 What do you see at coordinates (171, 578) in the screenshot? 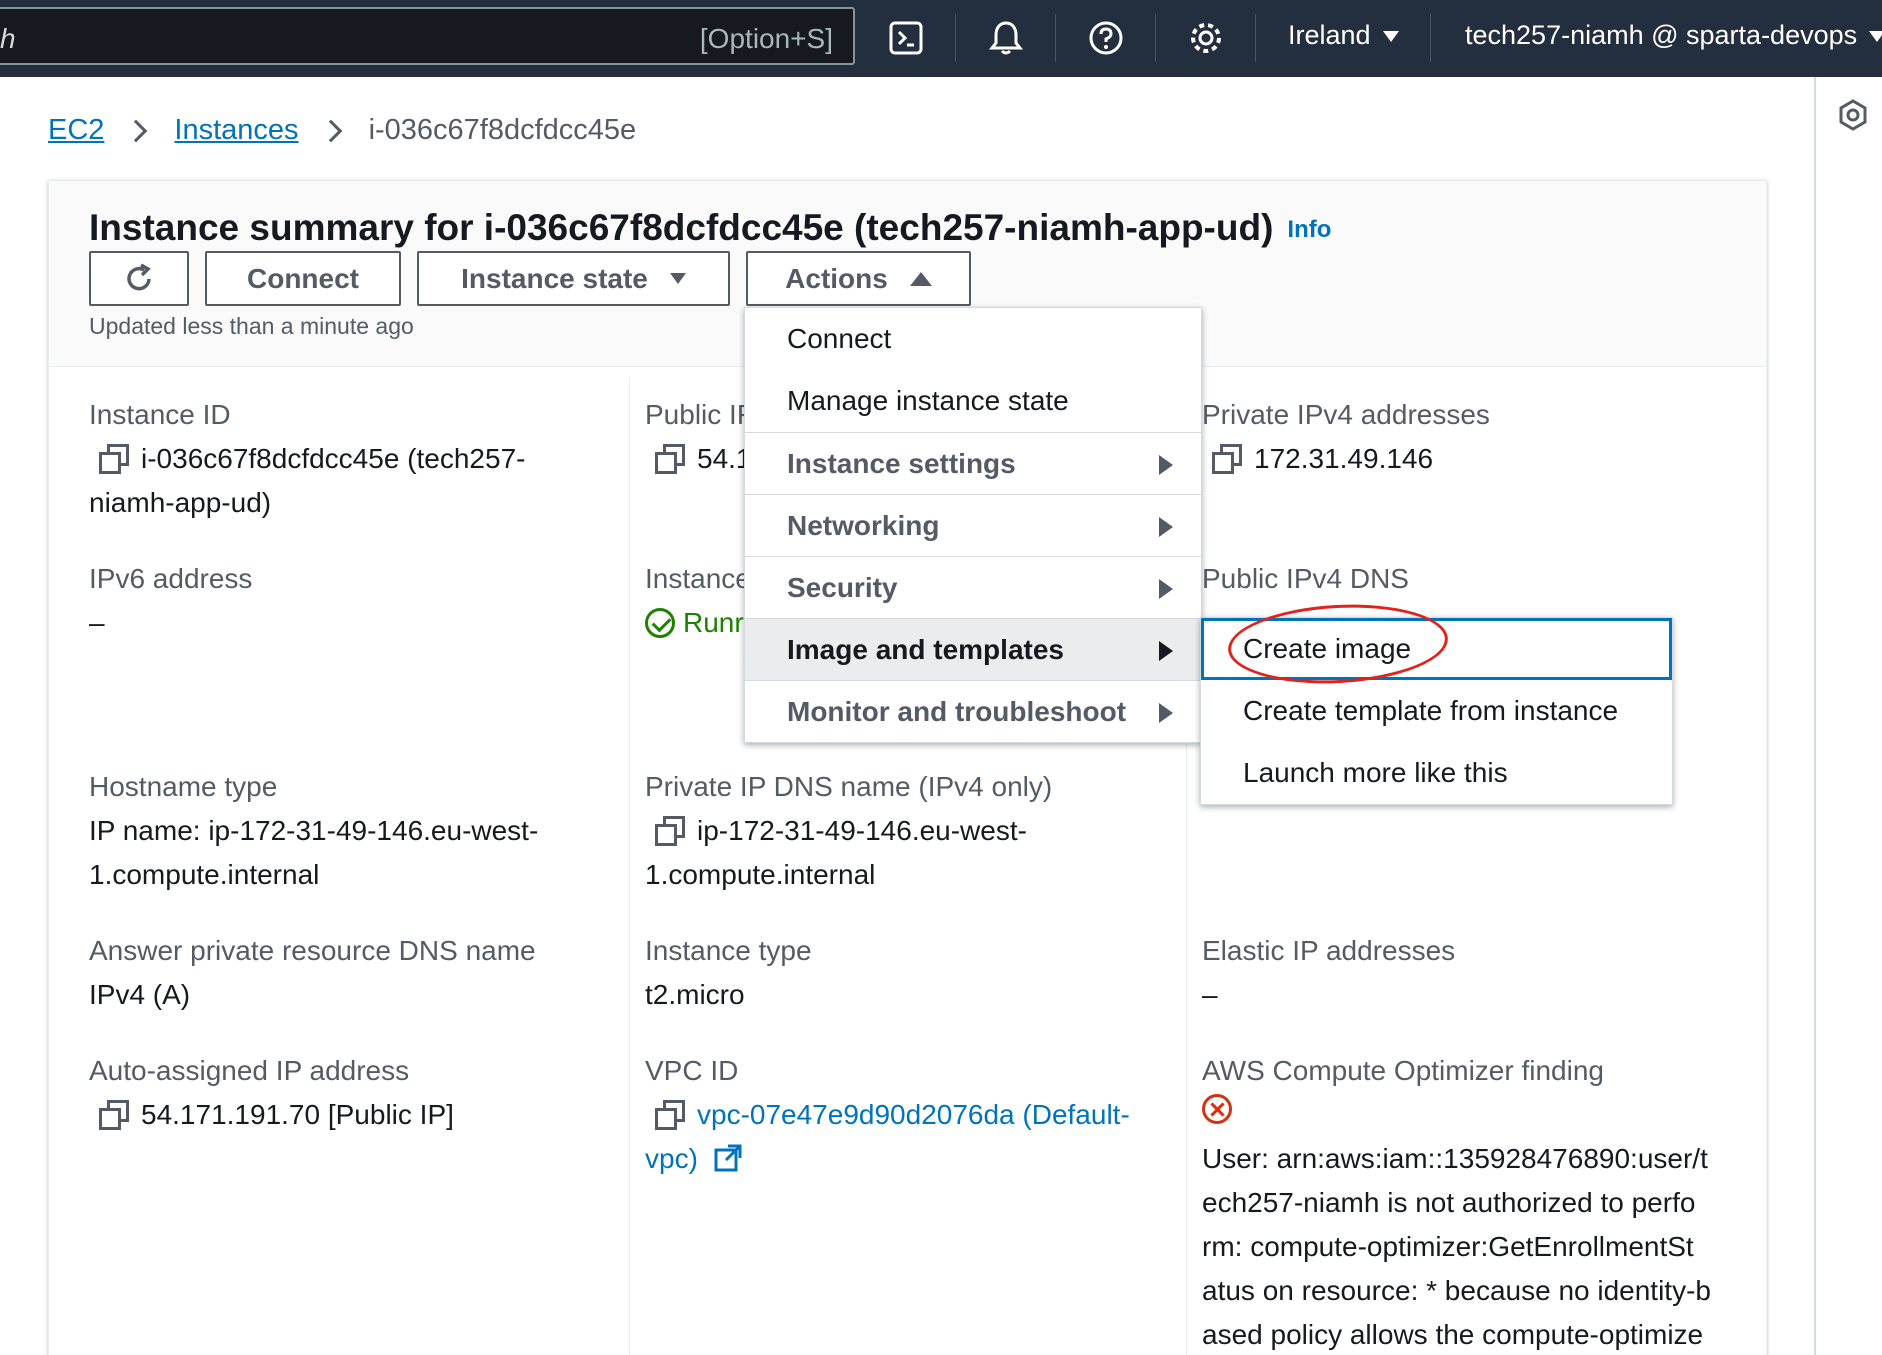
I see `ipv6-label: IPv6 address` at bounding box center [171, 578].